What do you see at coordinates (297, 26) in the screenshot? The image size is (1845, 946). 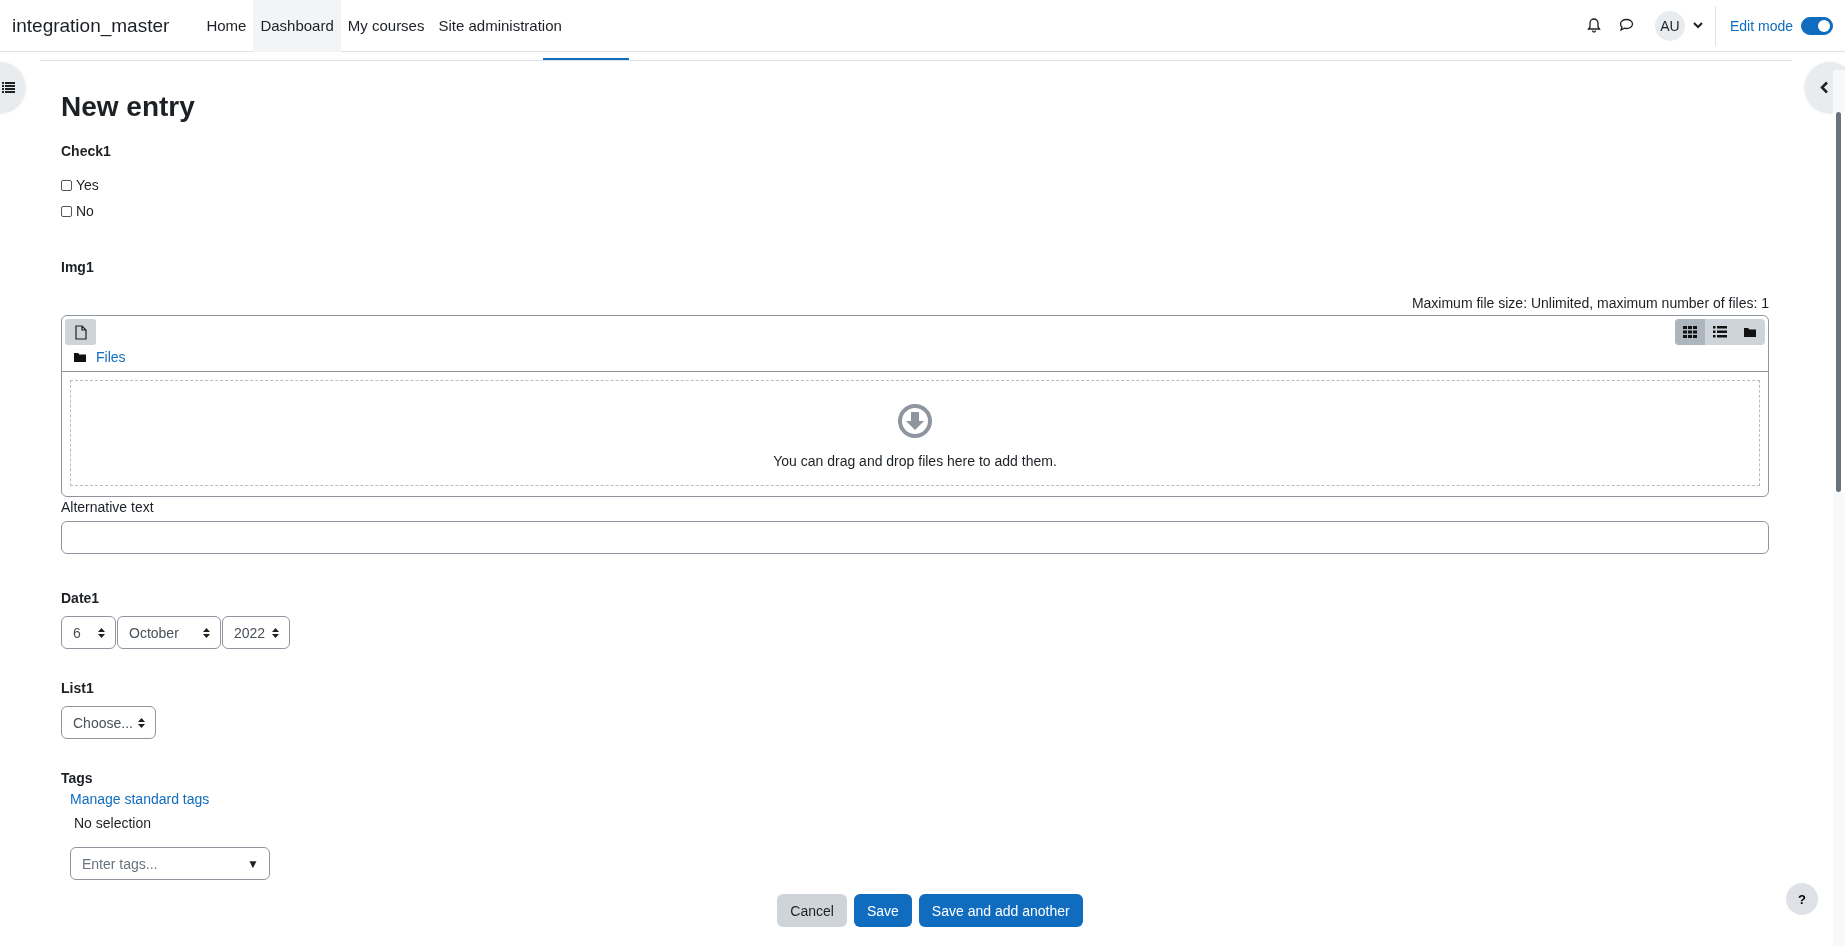 I see `nav-link: Dashboard` at bounding box center [297, 26].